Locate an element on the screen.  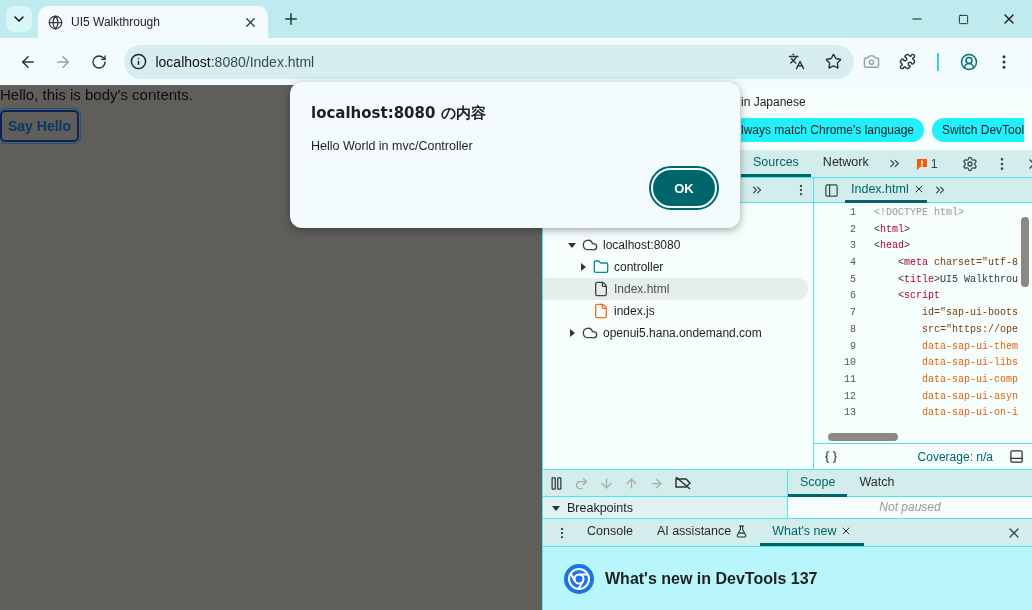
debugger-status: Not paused is located at coordinates (910, 507).